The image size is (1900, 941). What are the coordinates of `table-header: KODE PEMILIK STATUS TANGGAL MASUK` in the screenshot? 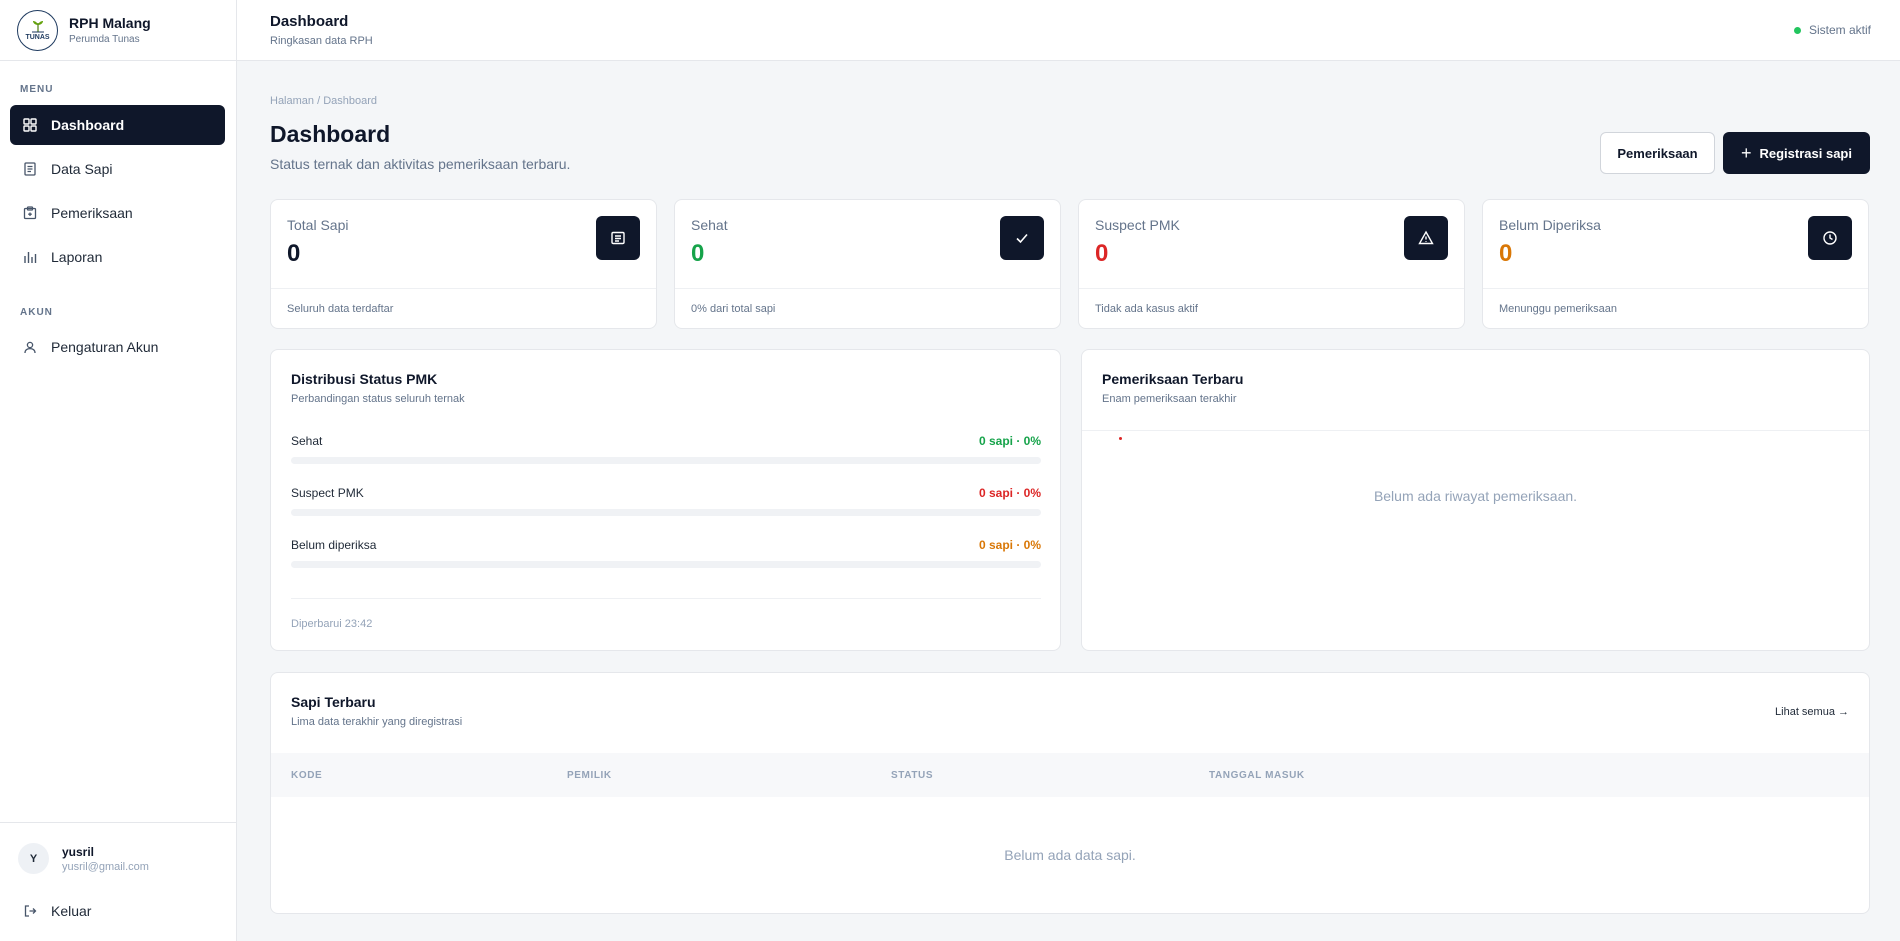 It's located at (1070, 775).